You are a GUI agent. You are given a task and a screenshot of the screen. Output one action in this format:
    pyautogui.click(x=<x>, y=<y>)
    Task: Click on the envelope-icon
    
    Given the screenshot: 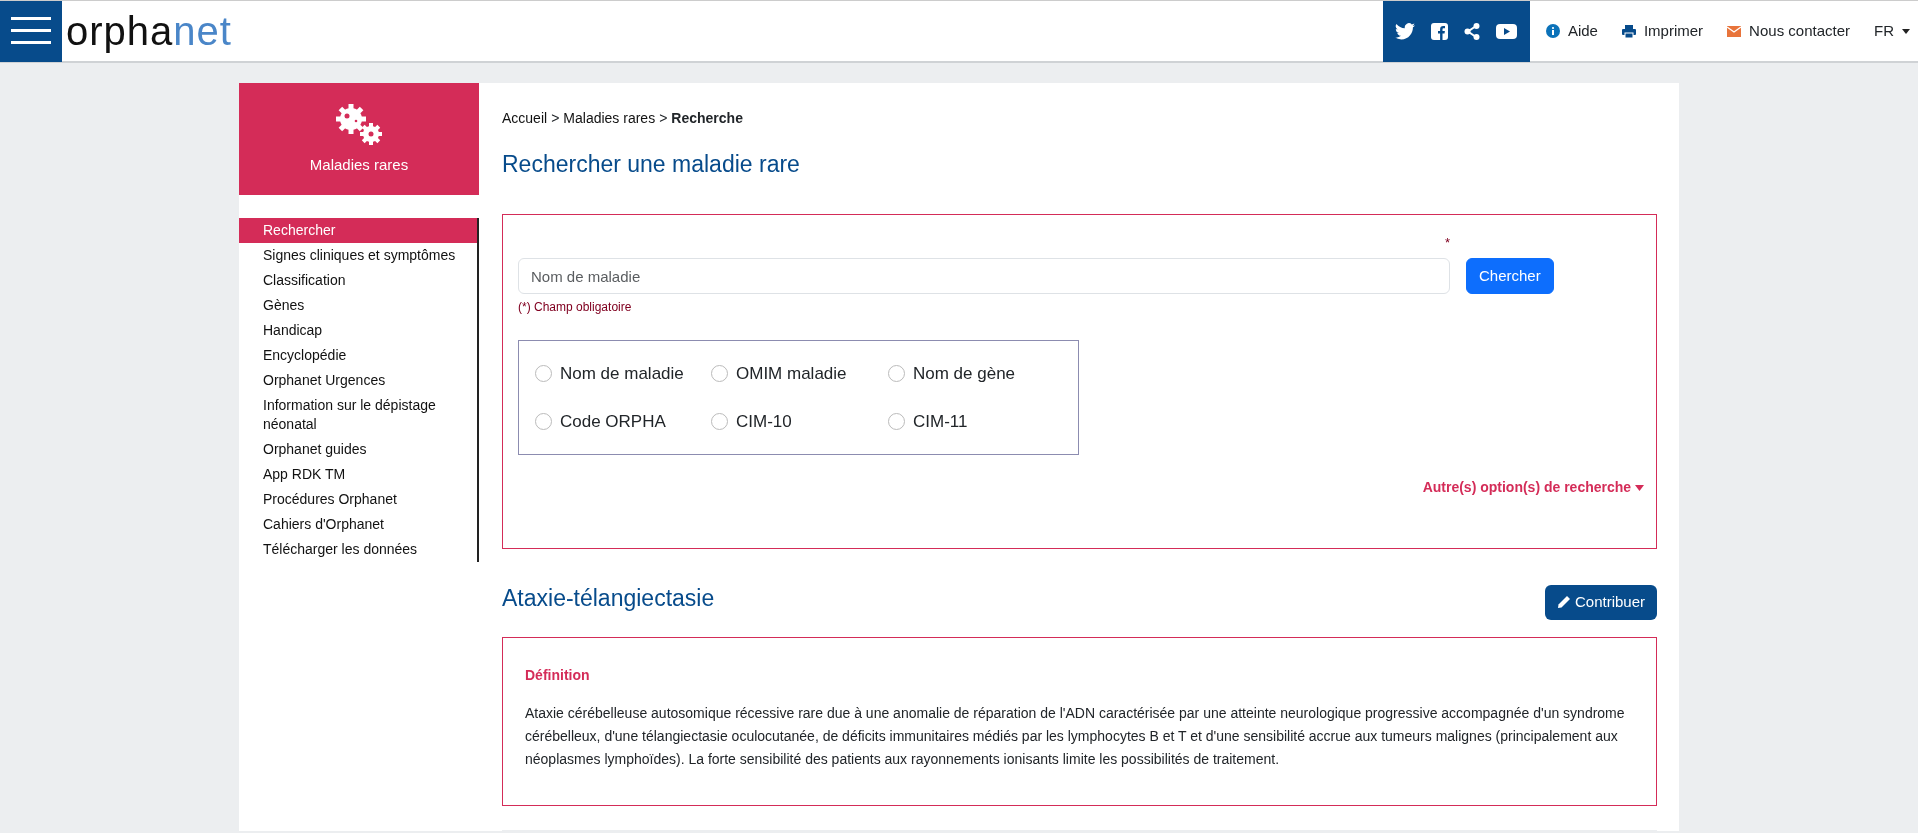 What is the action you would take?
    pyautogui.click(x=1734, y=31)
    